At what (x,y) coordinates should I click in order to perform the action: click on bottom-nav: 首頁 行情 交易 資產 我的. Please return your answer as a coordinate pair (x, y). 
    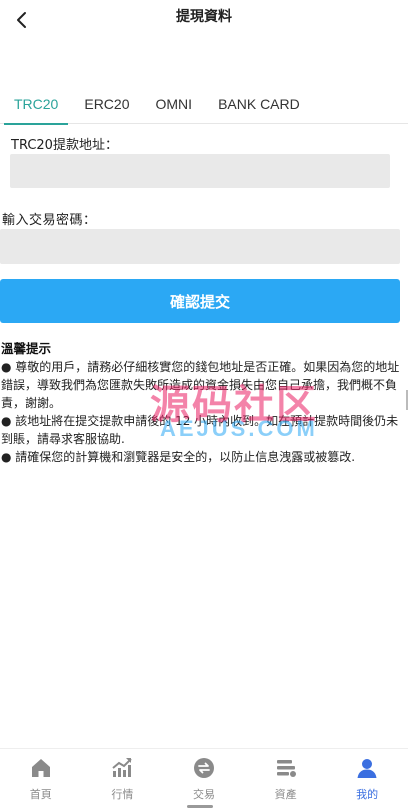
    Looking at the image, I should click on (204, 776).